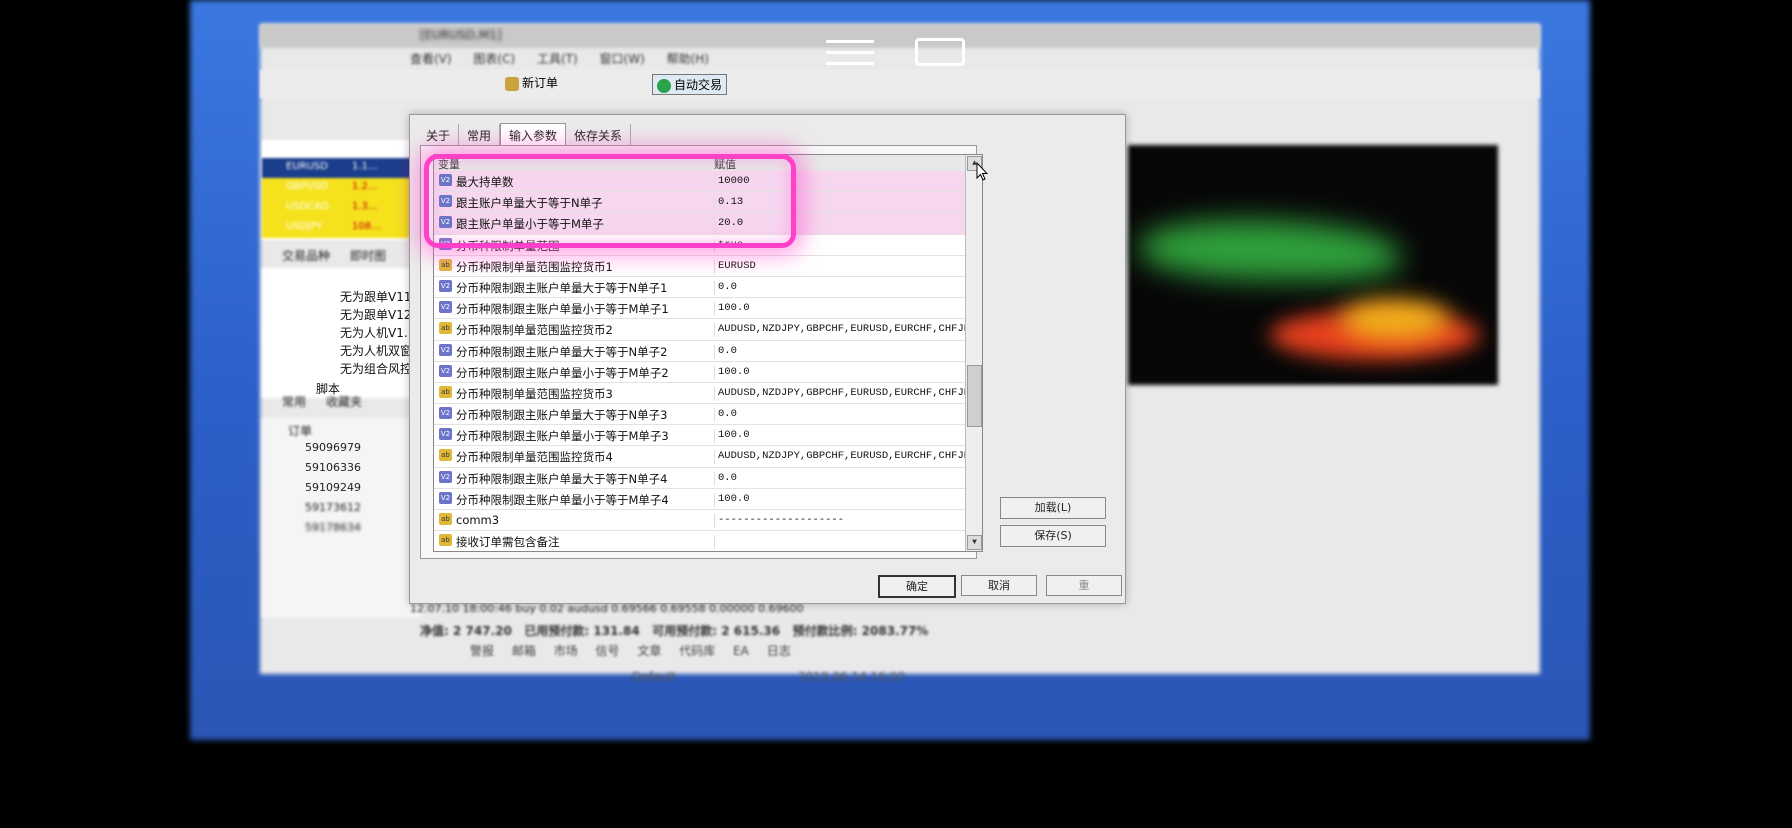 This screenshot has width=1792, height=828. Describe the element at coordinates (700, 478) in the screenshot. I see `param-row: V2 分币种限制跟主账户单量大于等于N单子4 0.0` at that location.